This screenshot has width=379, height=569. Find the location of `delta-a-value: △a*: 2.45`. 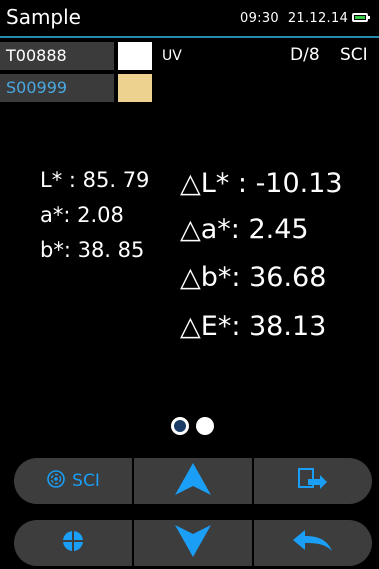

delta-a-value: △a*: 2.45 is located at coordinates (244, 229).